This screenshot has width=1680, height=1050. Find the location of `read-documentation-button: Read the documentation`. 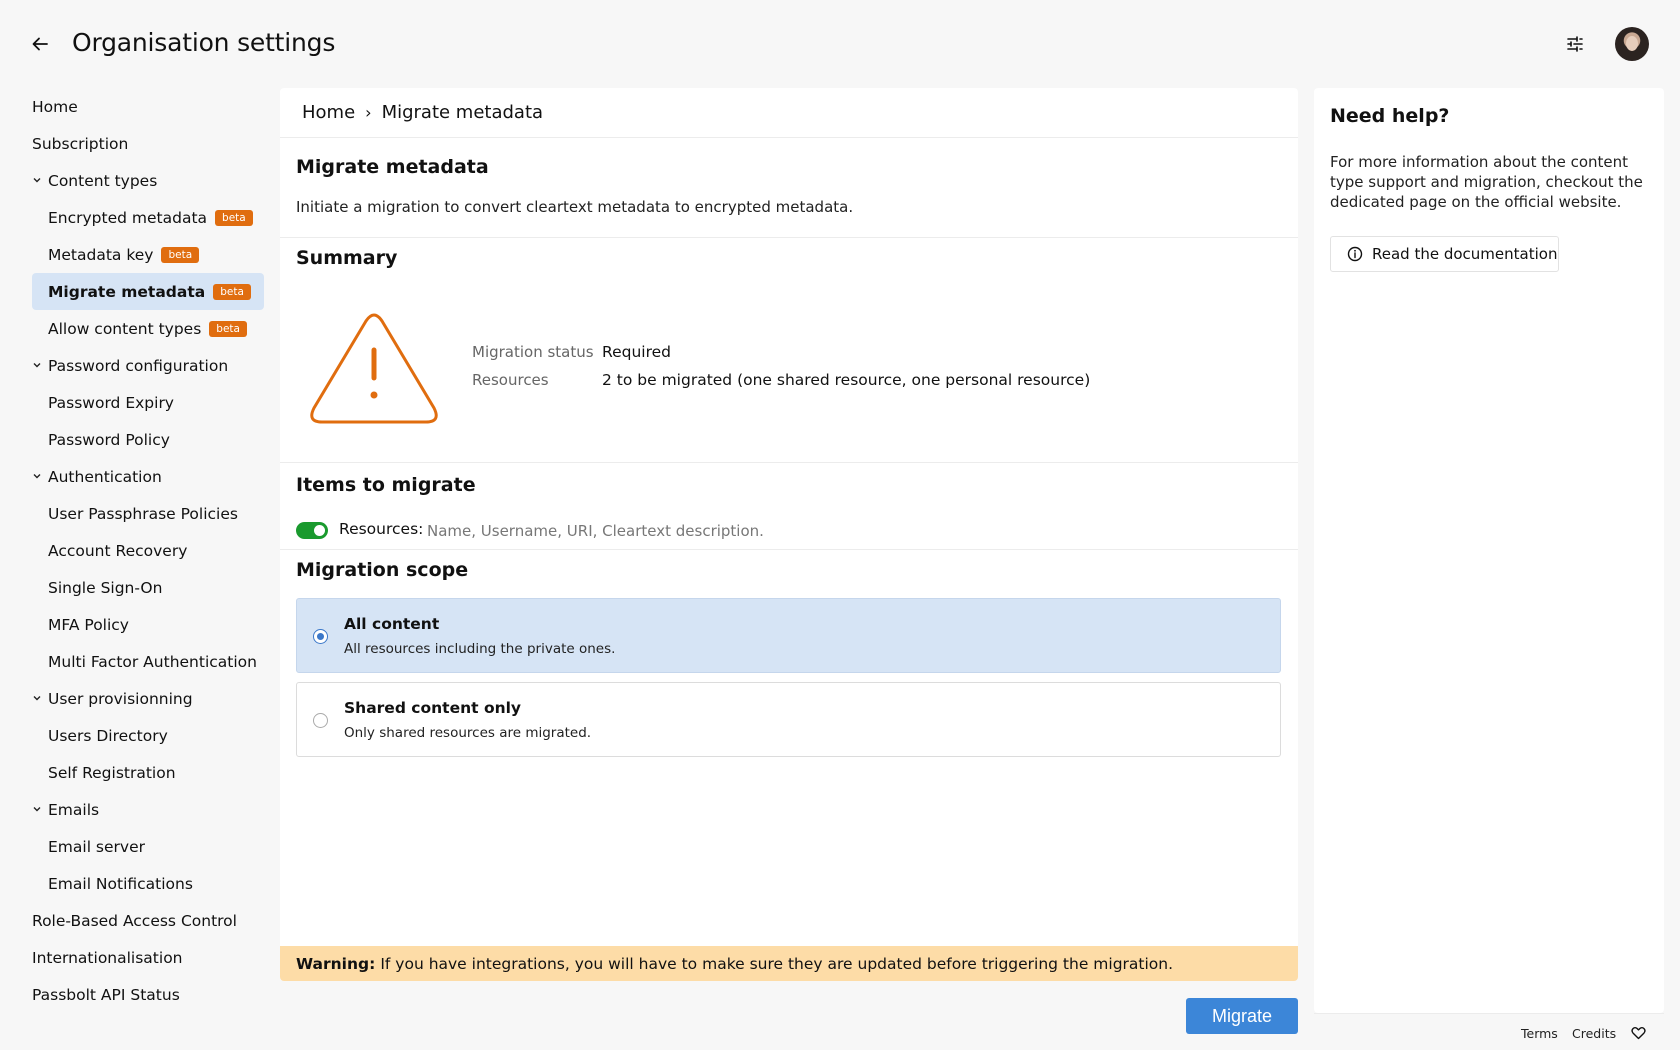

read-documentation-button: Read the documentation is located at coordinates (1444, 254).